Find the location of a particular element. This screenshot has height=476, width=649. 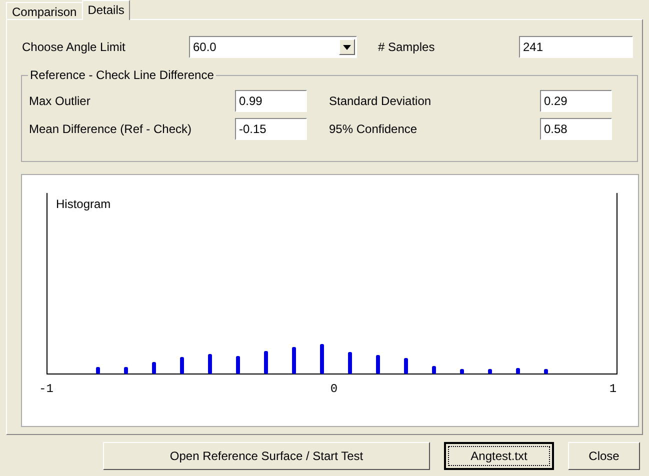

field-label: Choose Angle Limit is located at coordinates (74, 47).